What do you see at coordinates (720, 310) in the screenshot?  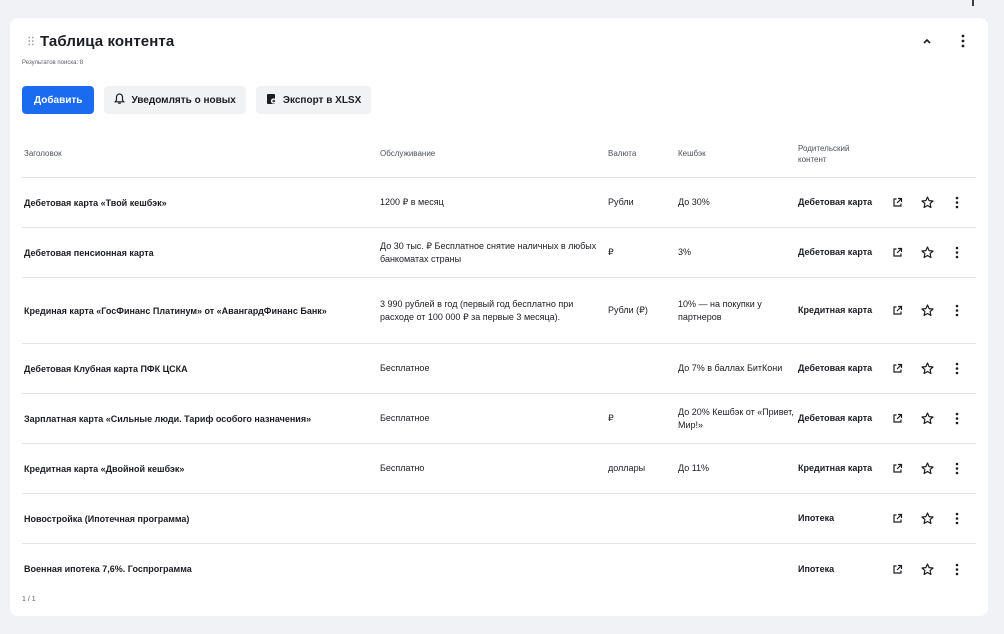 I see `cell-cashback: 10% — на покупки у партнеров` at bounding box center [720, 310].